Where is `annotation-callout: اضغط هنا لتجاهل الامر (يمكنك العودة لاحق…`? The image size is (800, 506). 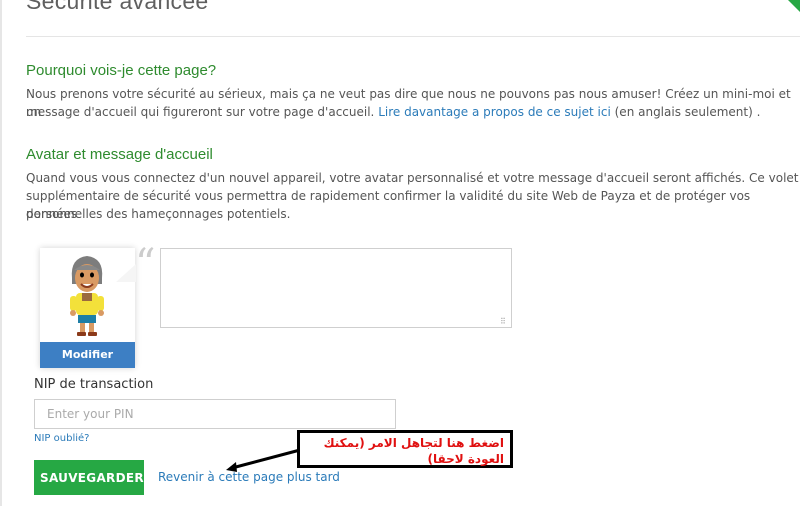 annotation-callout: اضغط هنا لتجاهل الامر (يمكنك العودة لاحق… is located at coordinates (405, 449).